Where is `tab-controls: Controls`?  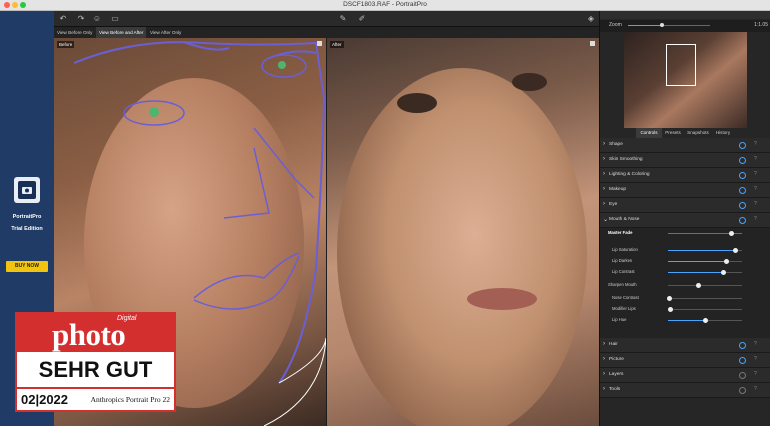 tab-controls: Controls is located at coordinates (649, 133).